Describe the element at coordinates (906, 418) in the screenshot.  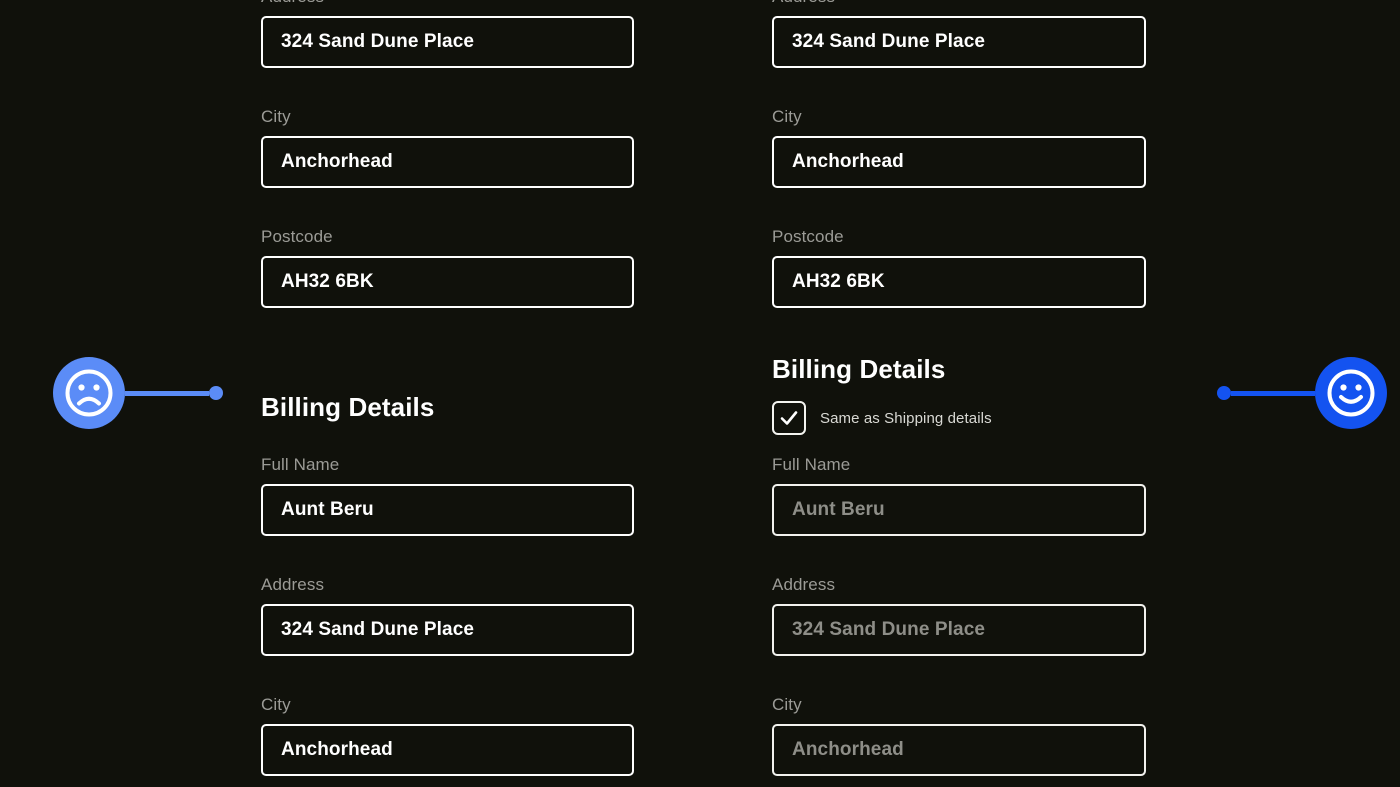
I see `same-as-shipping-label: Same as Shipping details` at that location.